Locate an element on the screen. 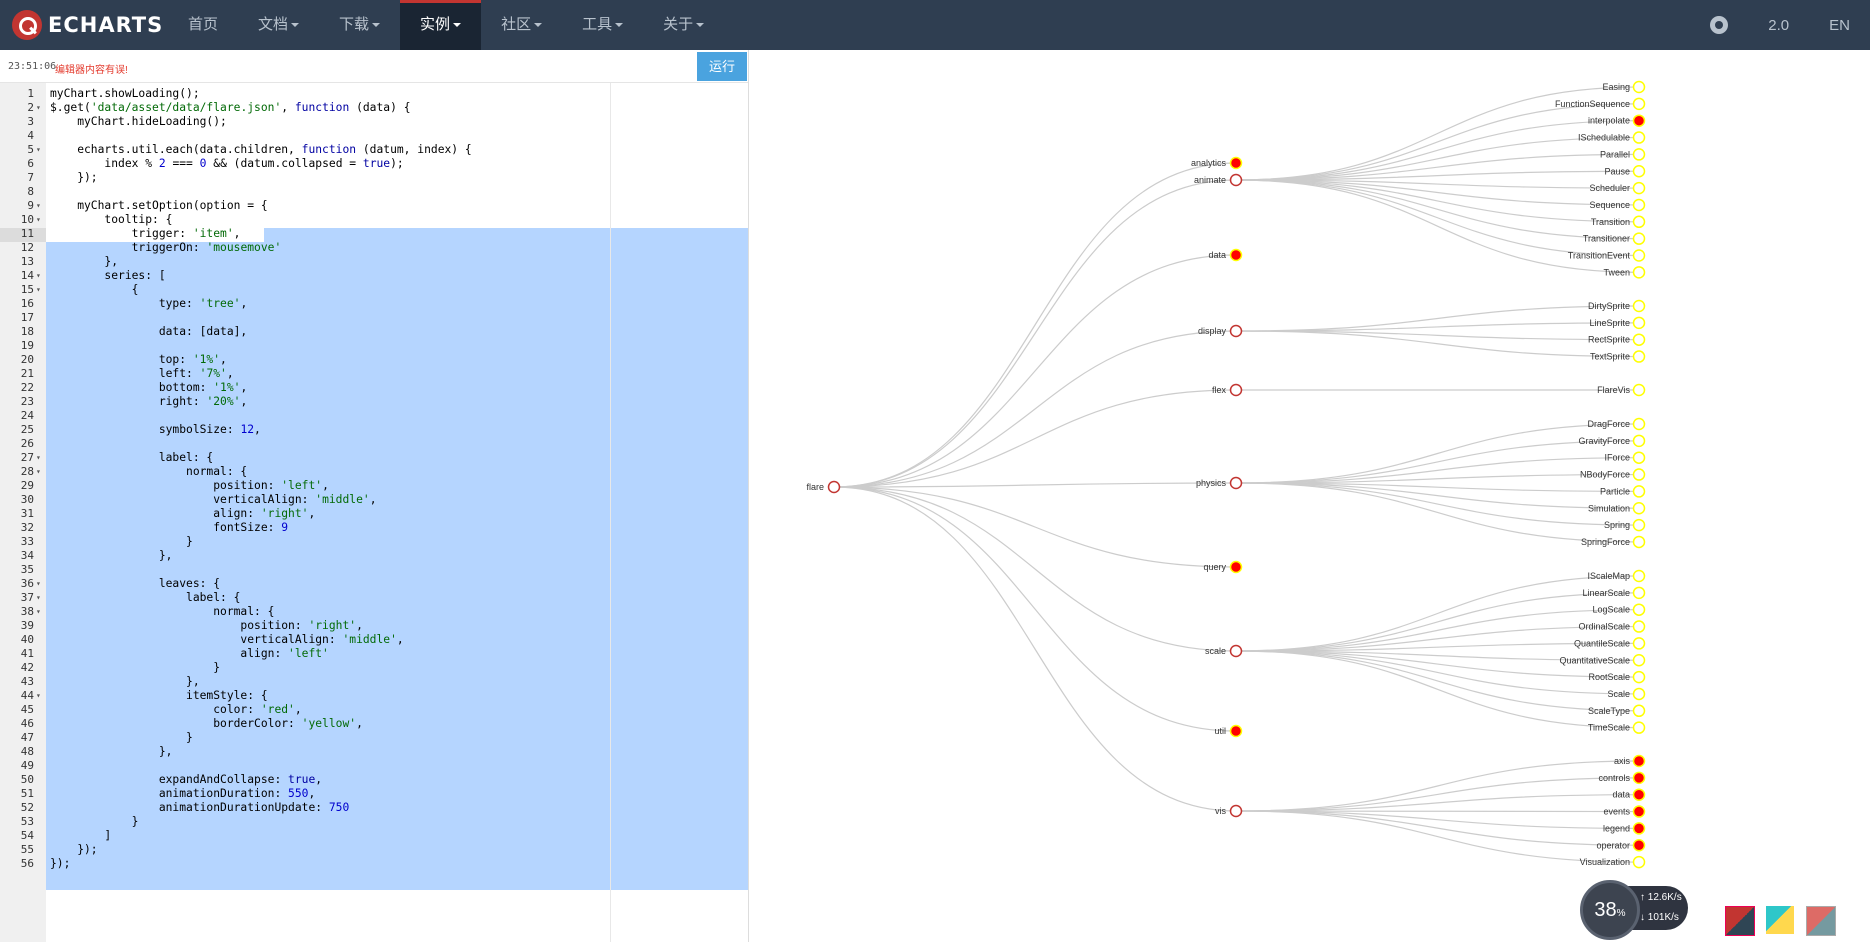 This screenshot has height=947, width=1870. nav-item-1: 文档 is located at coordinates (278, 25).